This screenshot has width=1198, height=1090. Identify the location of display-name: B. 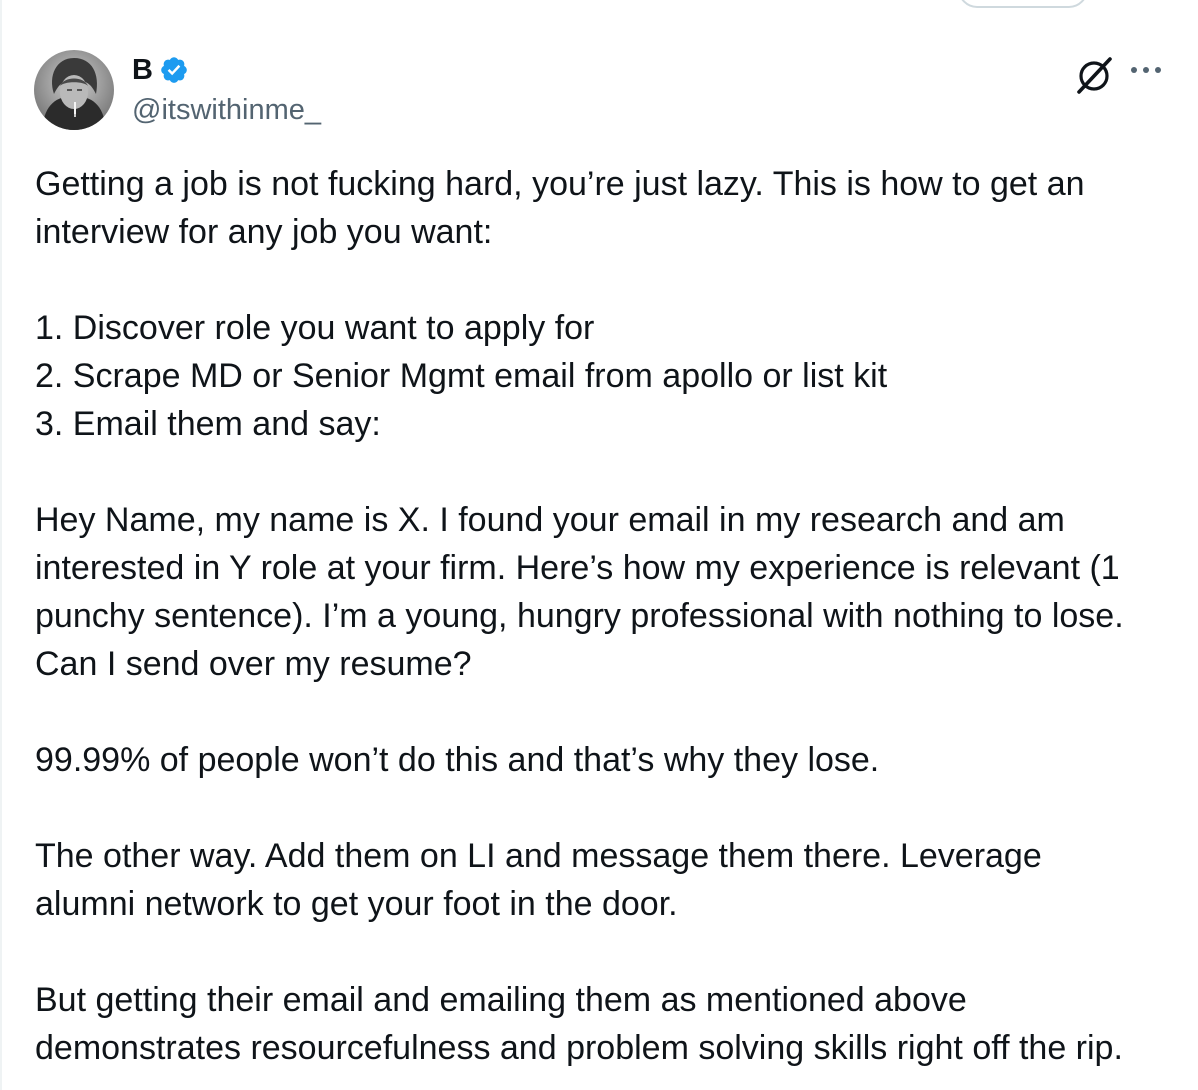
(142, 70).